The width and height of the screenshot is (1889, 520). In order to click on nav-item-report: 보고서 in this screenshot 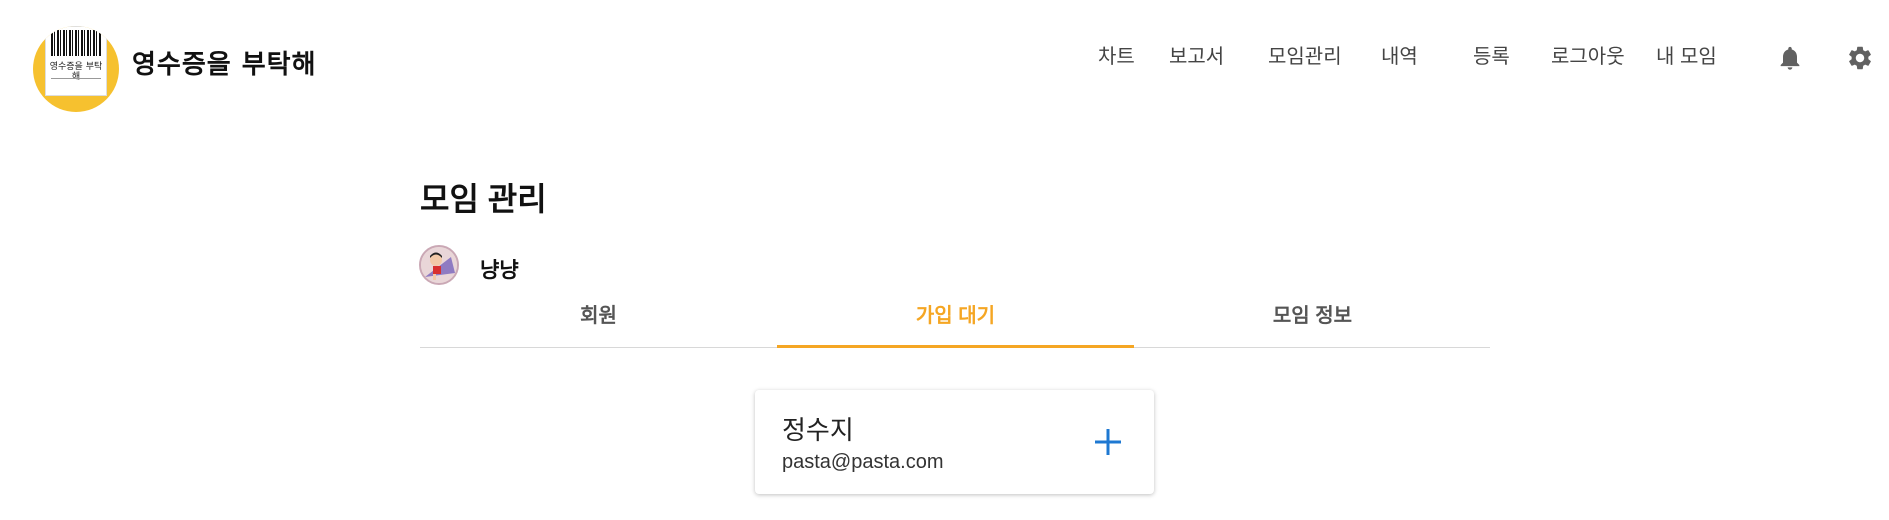, I will do `click(1196, 54)`.